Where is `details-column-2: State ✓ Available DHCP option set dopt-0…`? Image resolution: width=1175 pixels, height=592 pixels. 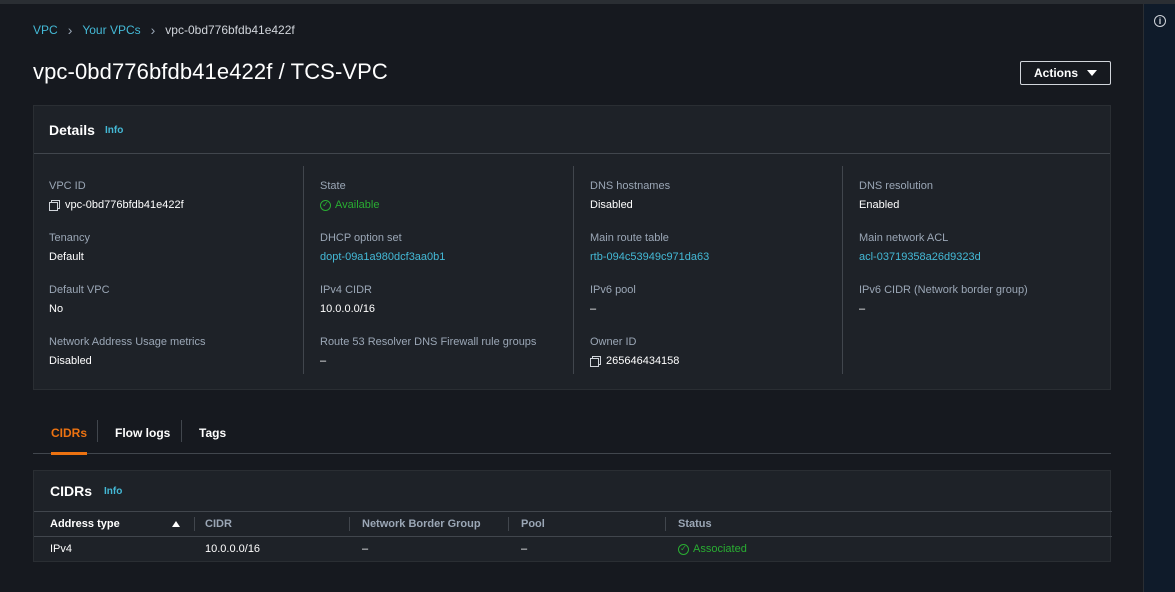
details-column-2: State ✓ Available DHCP option set dopt-0… is located at coordinates (447, 270).